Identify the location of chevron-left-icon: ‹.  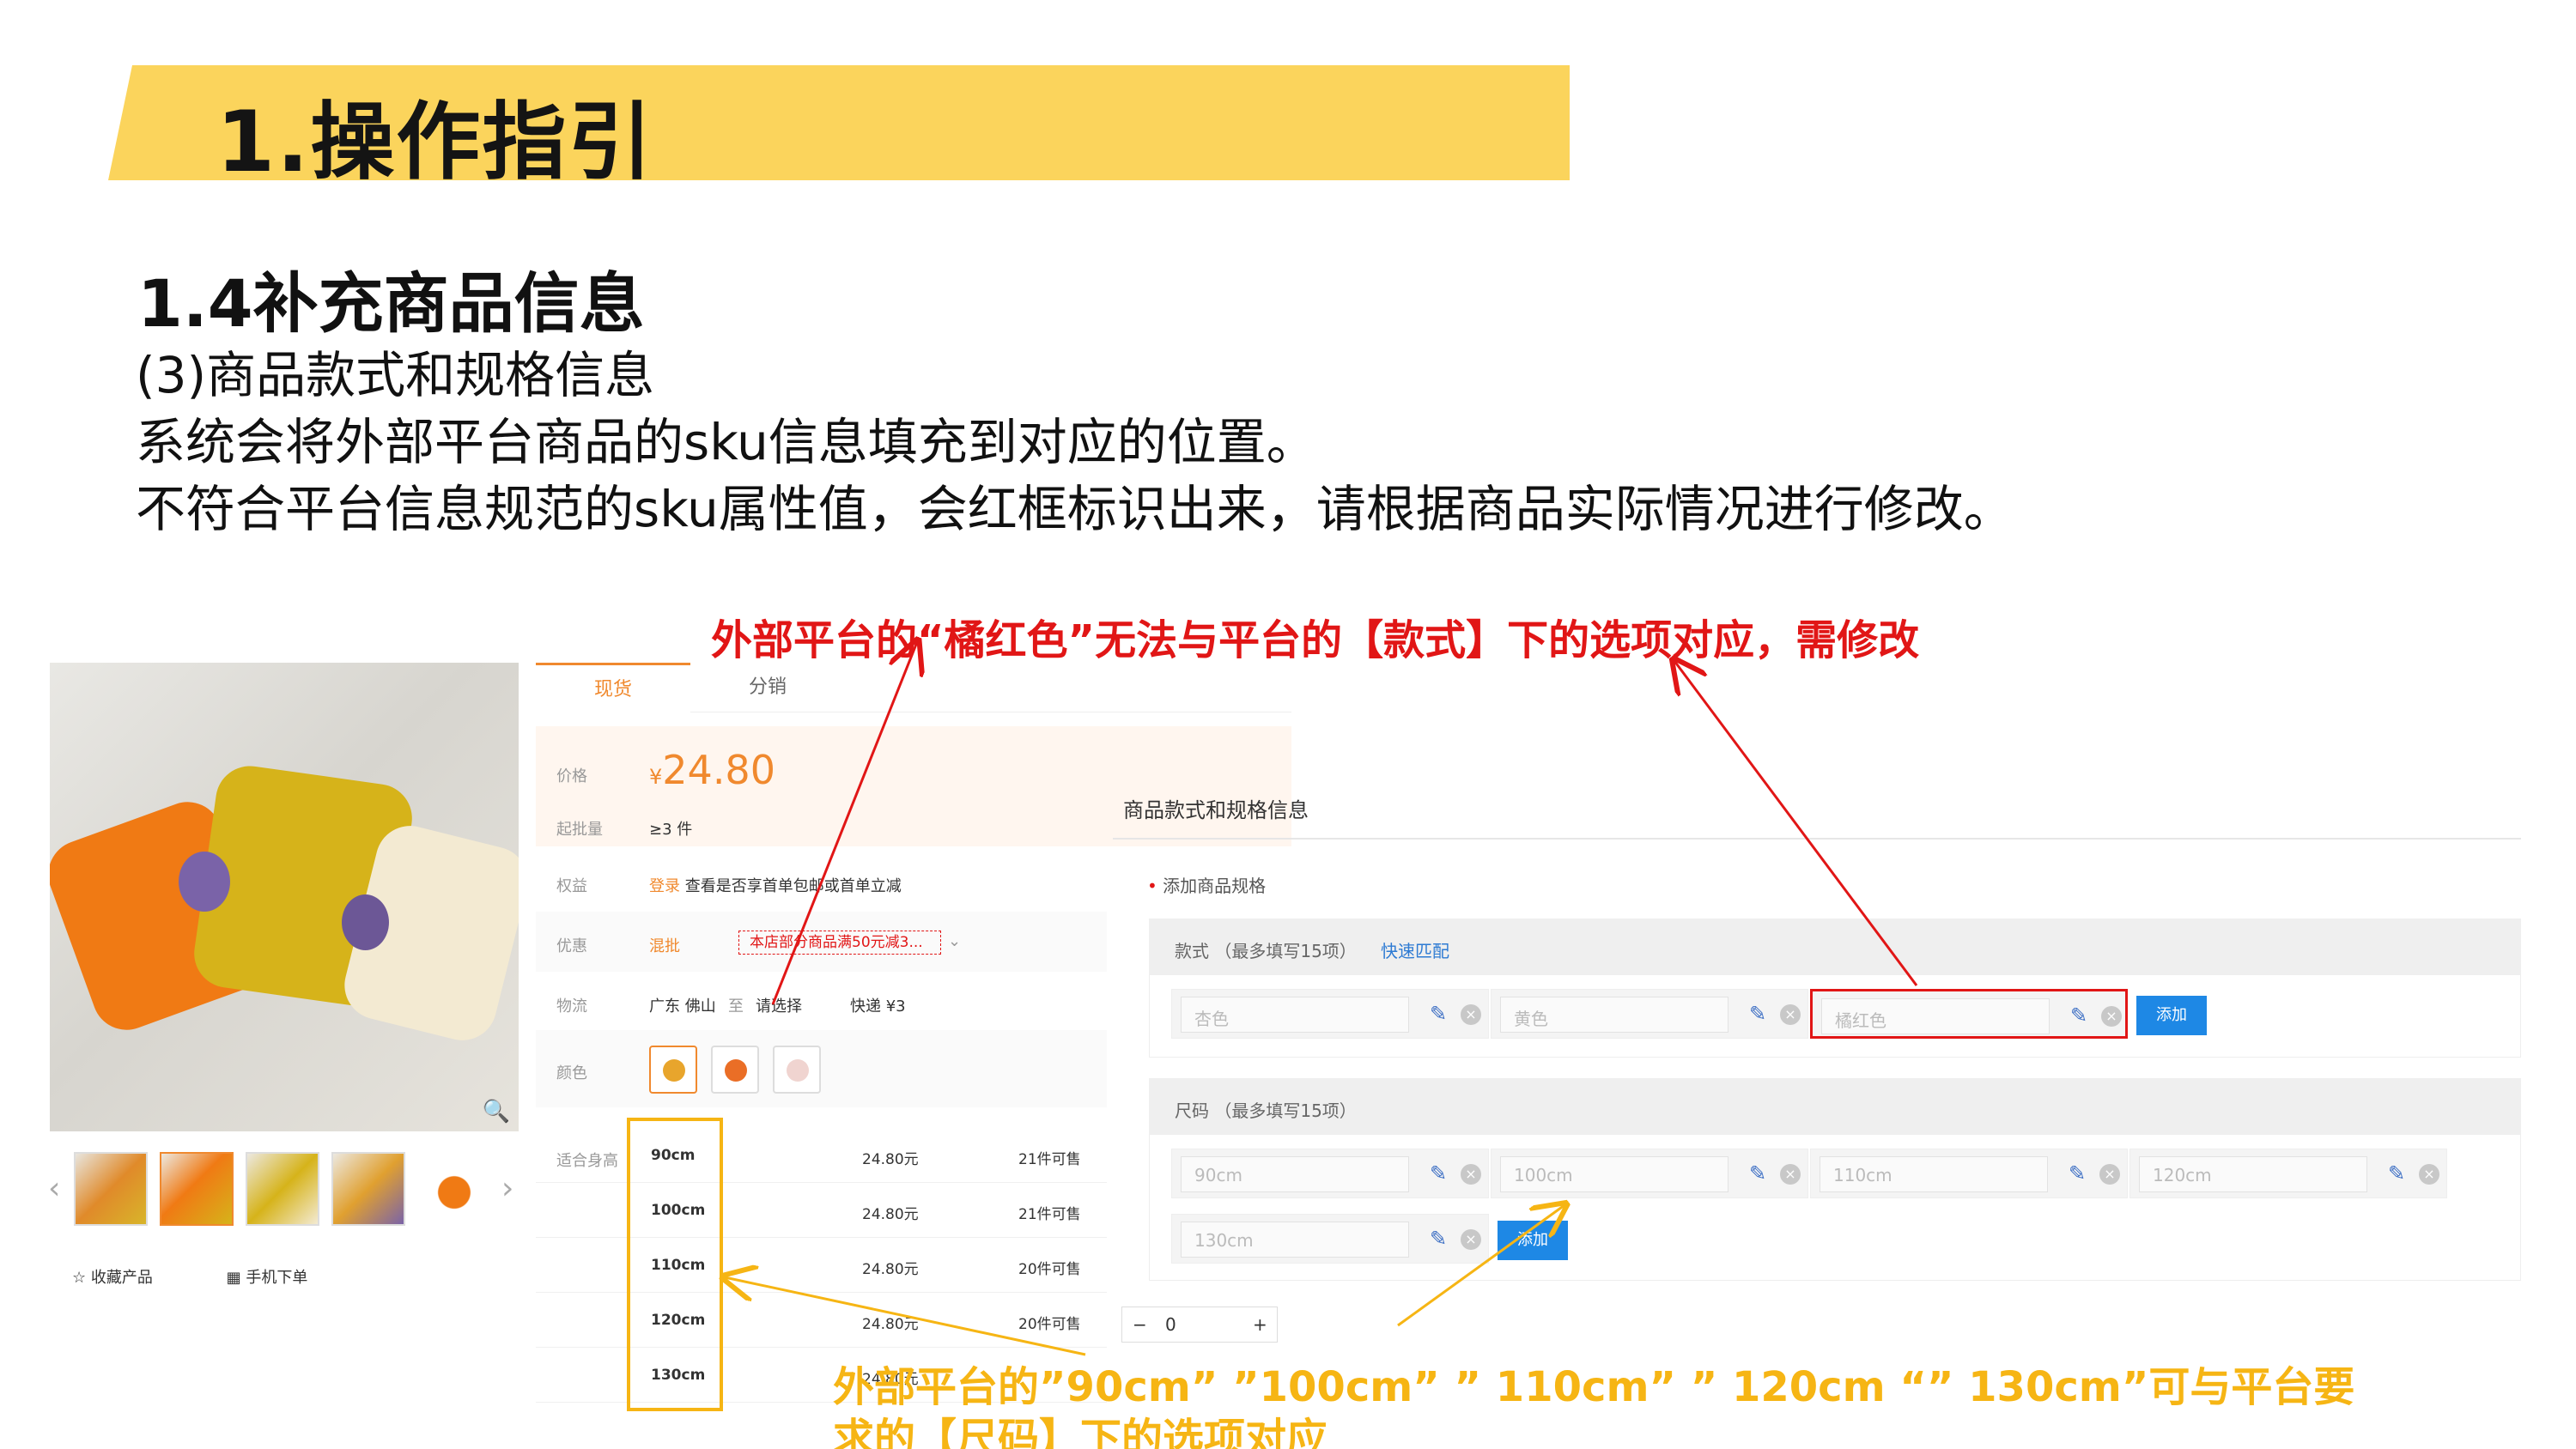
(54, 1188).